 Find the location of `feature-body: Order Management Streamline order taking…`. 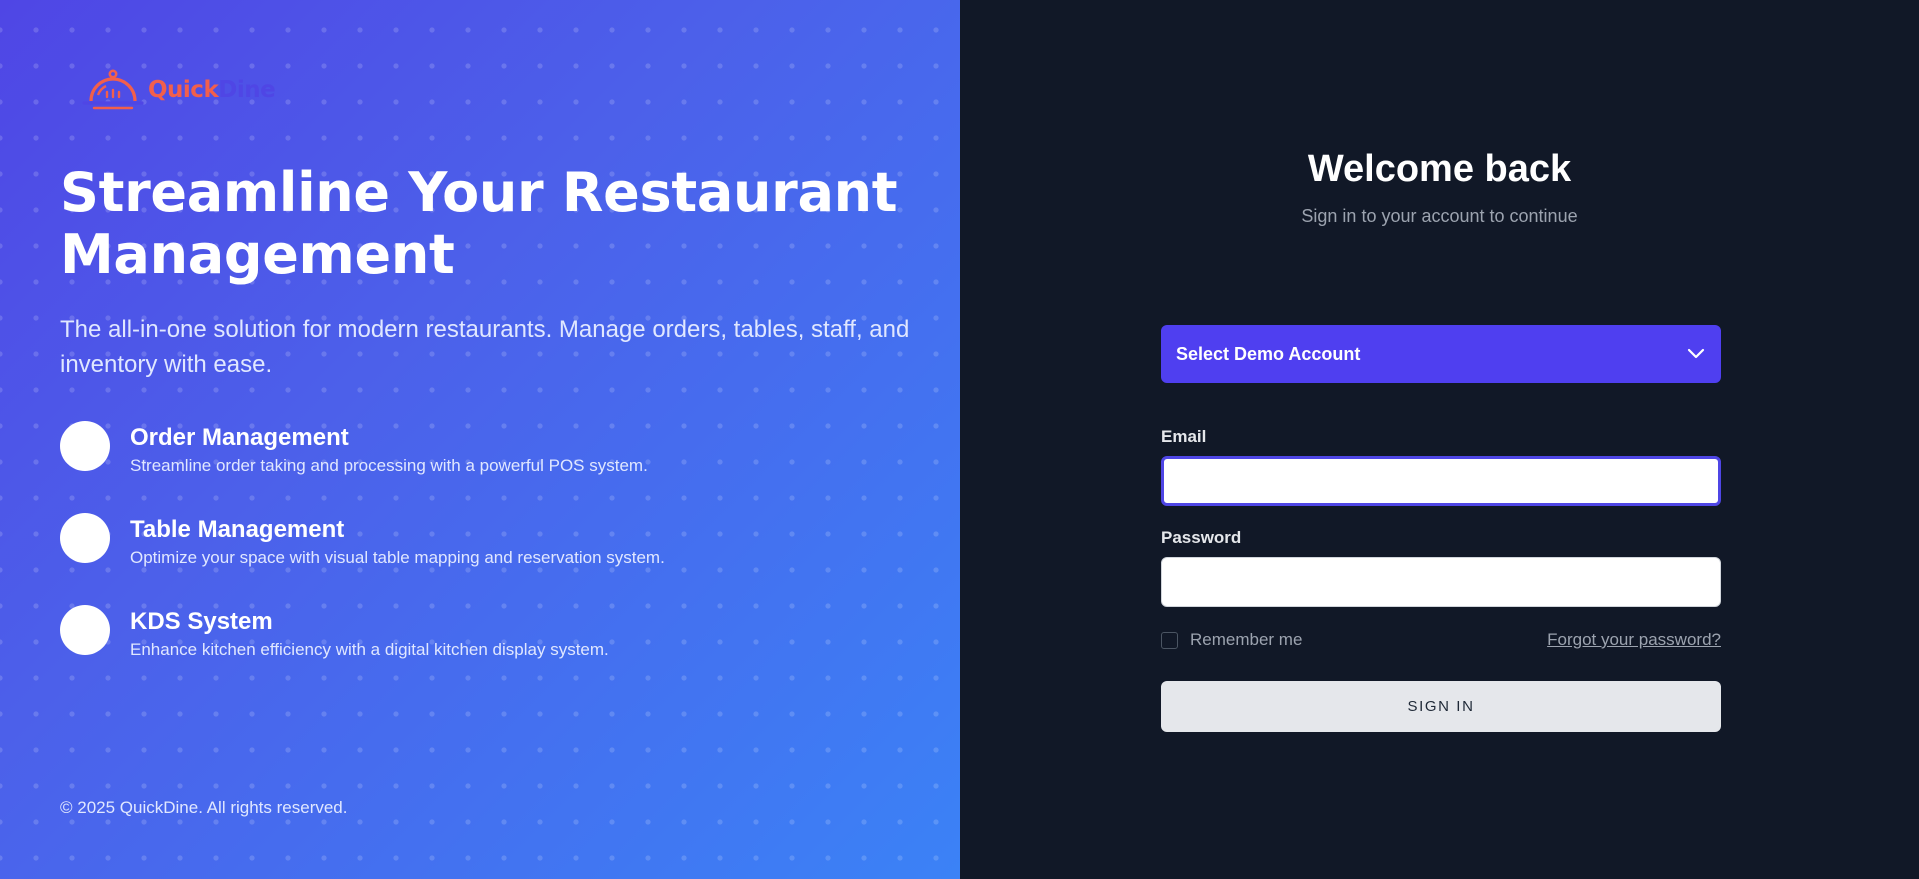

feature-body: Order Management Streamline order taking… is located at coordinates (389, 448).